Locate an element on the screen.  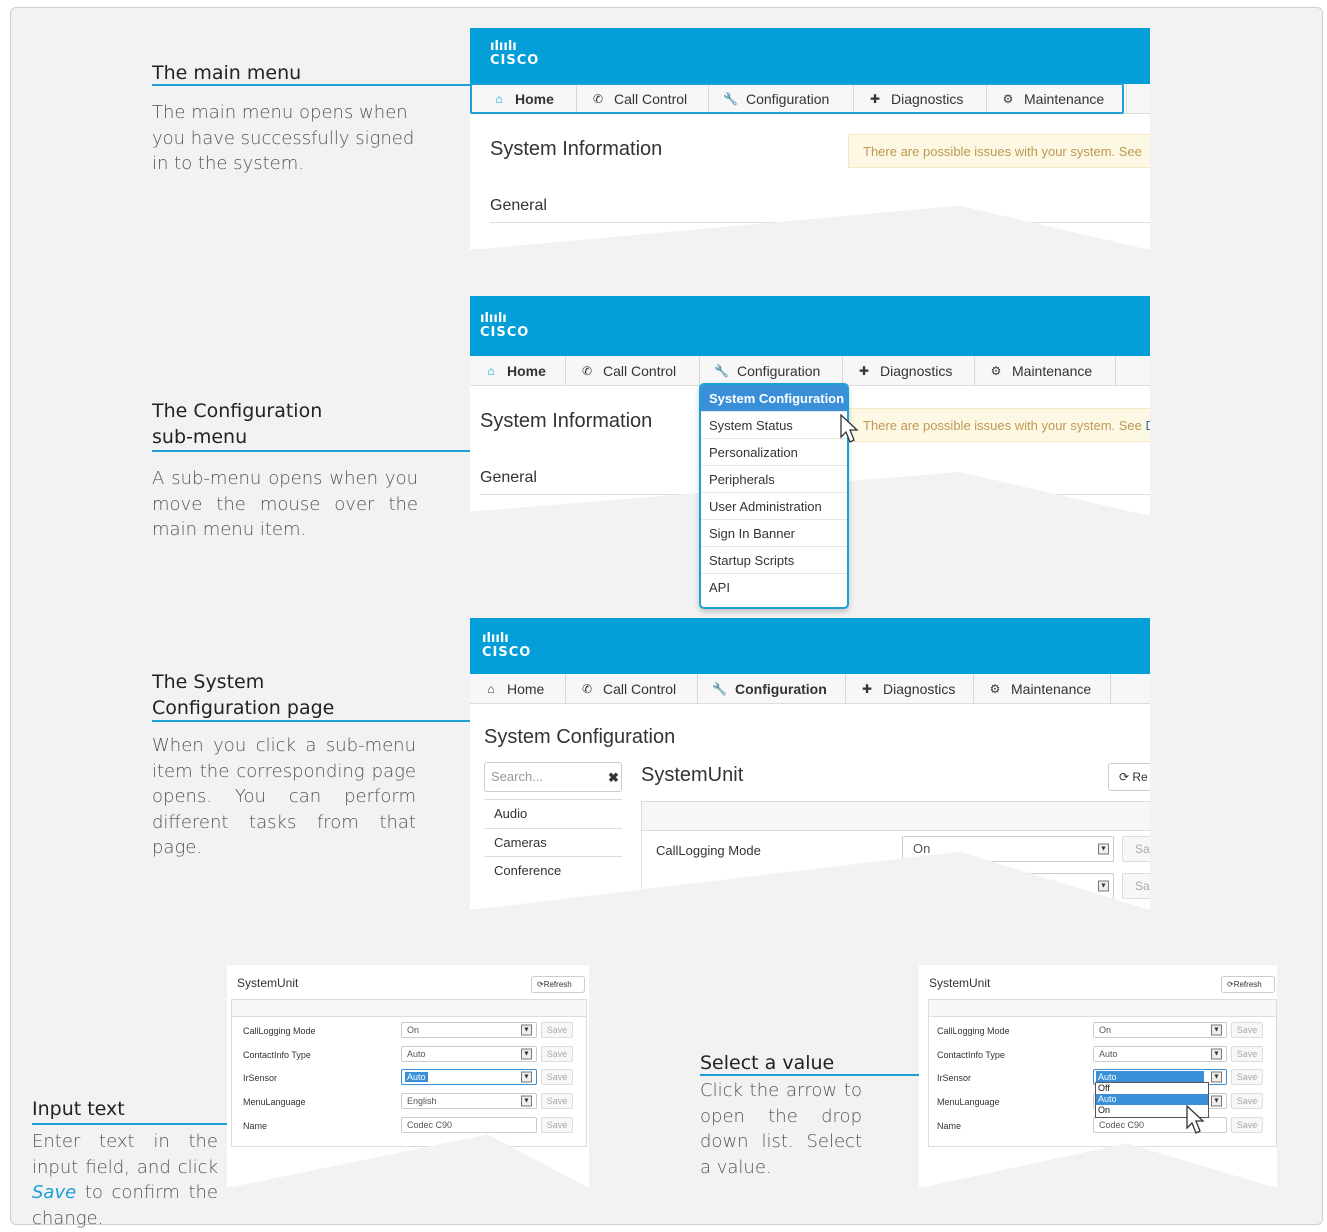
clear-search-icon: ✖ is located at coordinates (613, 778).